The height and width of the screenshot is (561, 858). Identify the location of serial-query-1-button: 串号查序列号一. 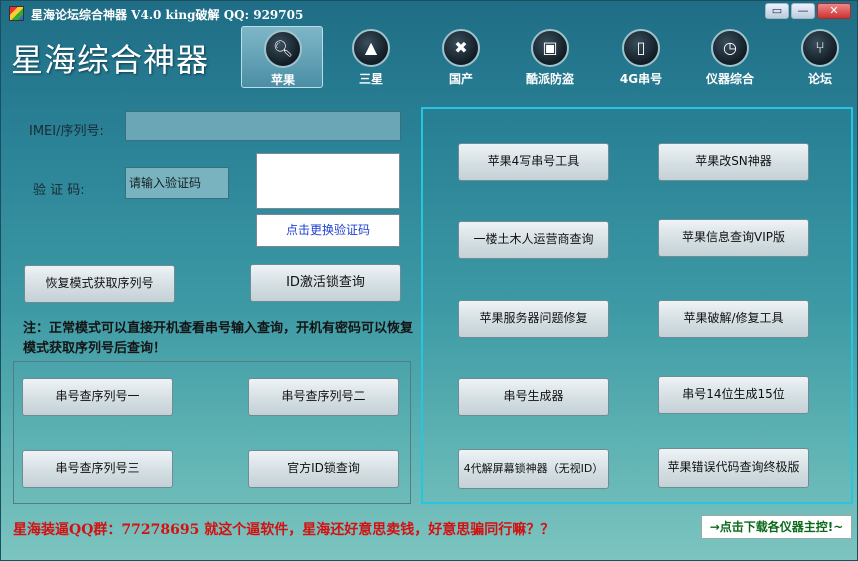
(97, 397).